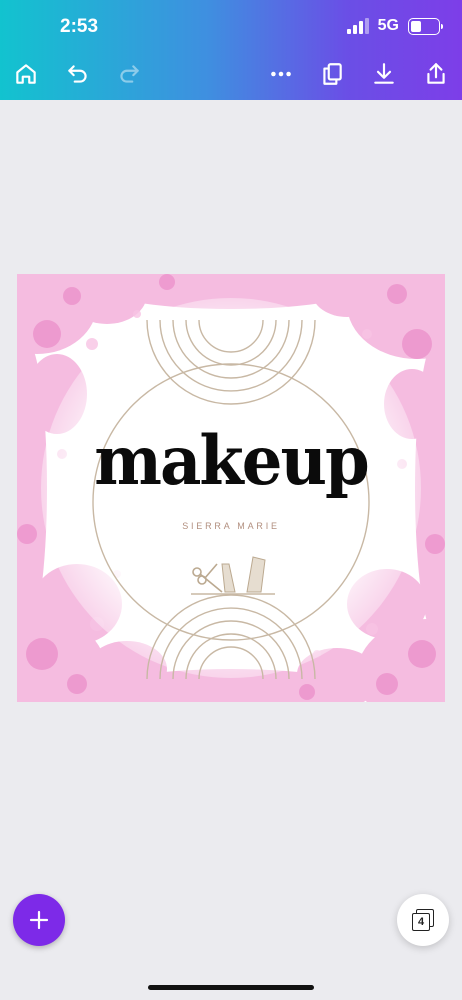  What do you see at coordinates (357, 26) in the screenshot?
I see `signal-icon` at bounding box center [357, 26].